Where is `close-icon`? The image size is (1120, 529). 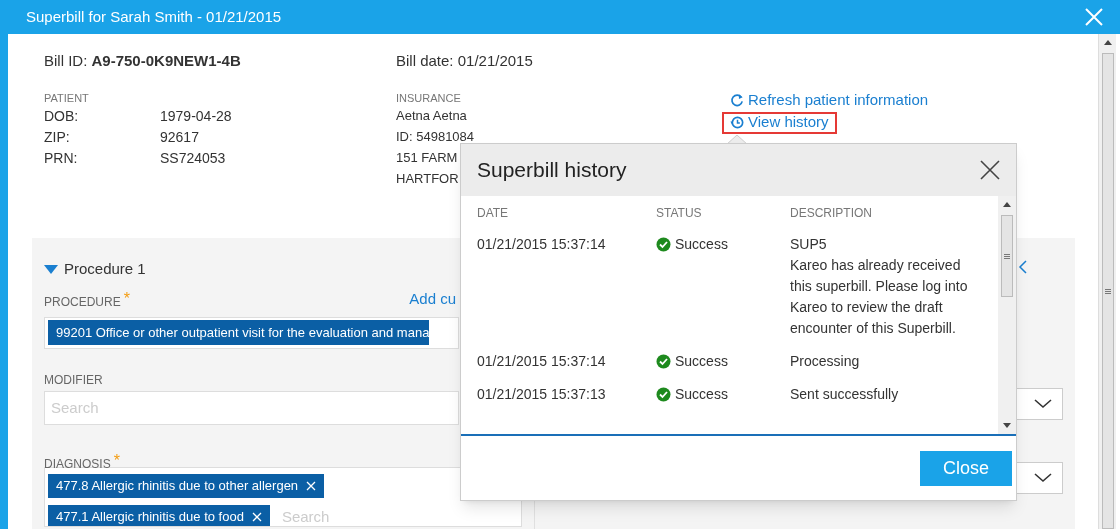 close-icon is located at coordinates (990, 170).